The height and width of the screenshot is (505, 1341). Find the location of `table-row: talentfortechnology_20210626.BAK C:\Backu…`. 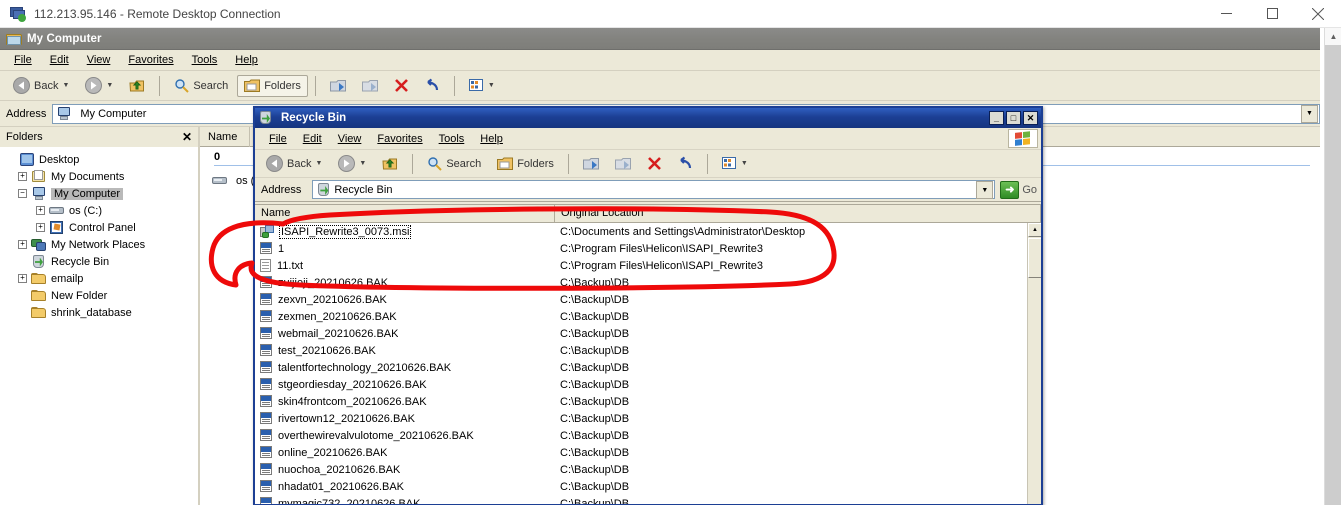

table-row: talentfortechnology_20210626.BAK C:\Backu… is located at coordinates (641, 367).